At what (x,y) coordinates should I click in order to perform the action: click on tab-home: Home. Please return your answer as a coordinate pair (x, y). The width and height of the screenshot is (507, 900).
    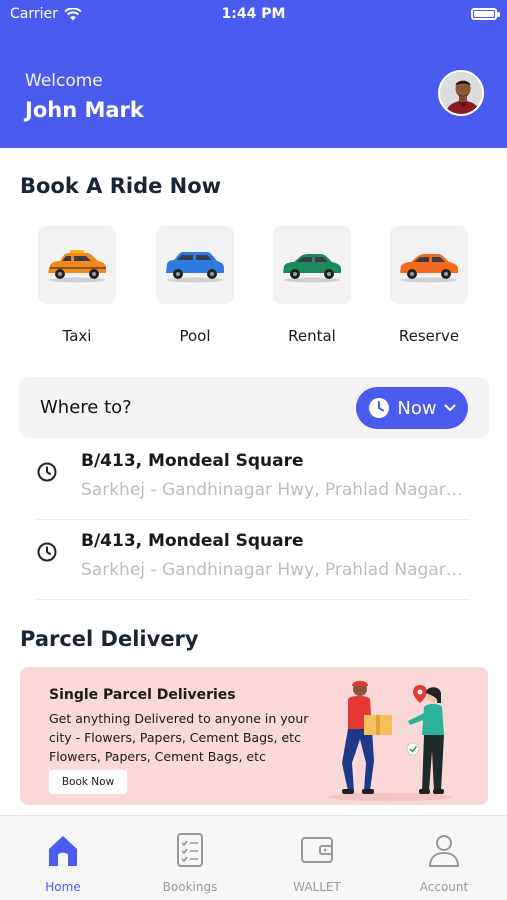
    Looking at the image, I should click on (63, 858).